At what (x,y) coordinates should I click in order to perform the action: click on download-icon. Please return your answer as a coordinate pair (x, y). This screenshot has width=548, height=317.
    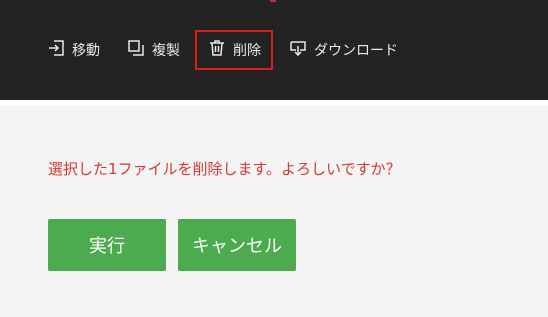
    Looking at the image, I should click on (301, 50).